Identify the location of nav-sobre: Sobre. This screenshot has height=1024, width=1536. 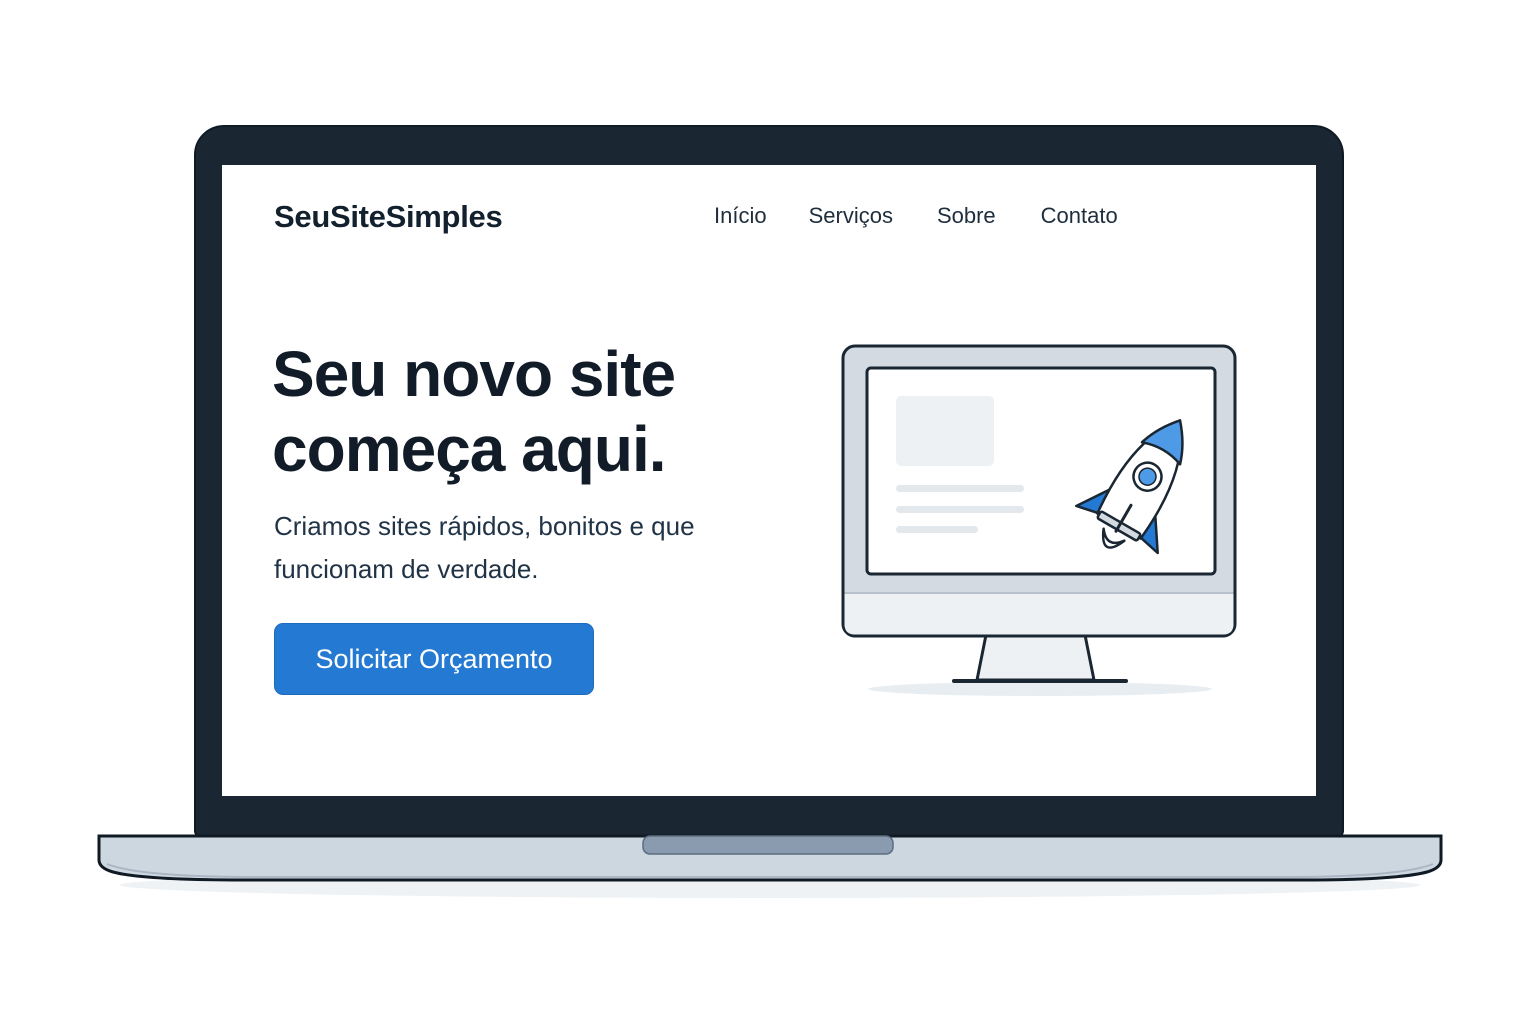
(966, 216).